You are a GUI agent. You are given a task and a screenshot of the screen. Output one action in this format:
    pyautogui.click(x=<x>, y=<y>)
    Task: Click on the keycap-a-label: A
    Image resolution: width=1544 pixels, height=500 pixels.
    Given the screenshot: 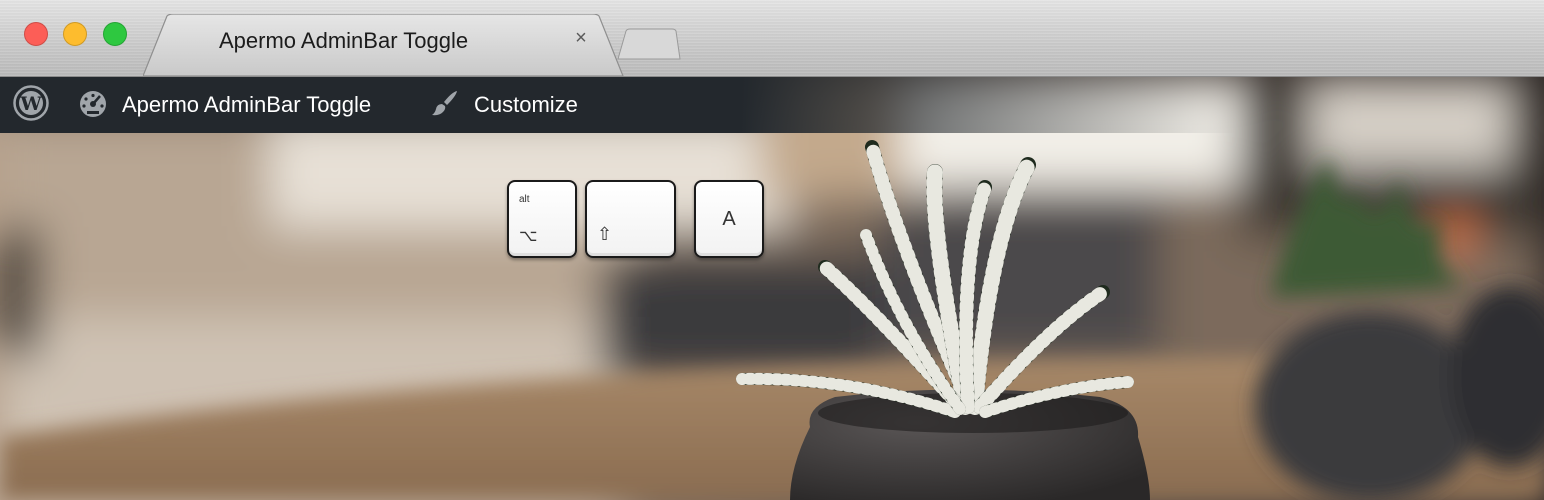 What is the action you would take?
    pyautogui.click(x=729, y=219)
    